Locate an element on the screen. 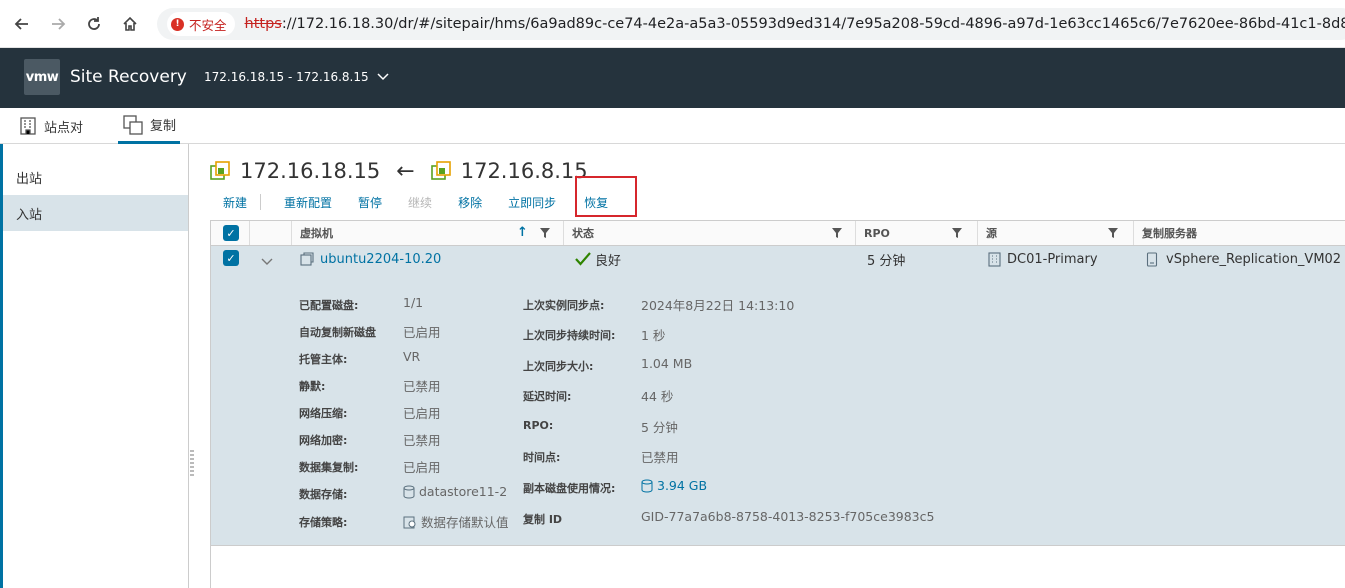  detail-label: 时间点: is located at coordinates (542, 457).